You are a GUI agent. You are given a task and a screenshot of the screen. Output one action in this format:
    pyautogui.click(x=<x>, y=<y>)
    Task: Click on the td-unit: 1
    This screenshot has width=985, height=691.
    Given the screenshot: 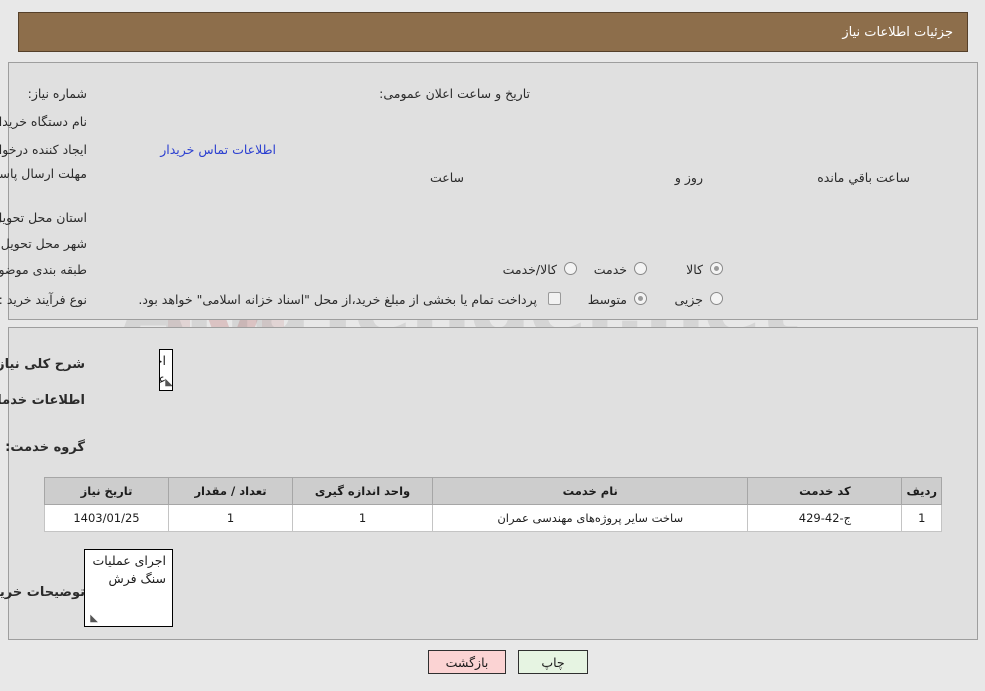 What is the action you would take?
    pyautogui.click(x=362, y=518)
    